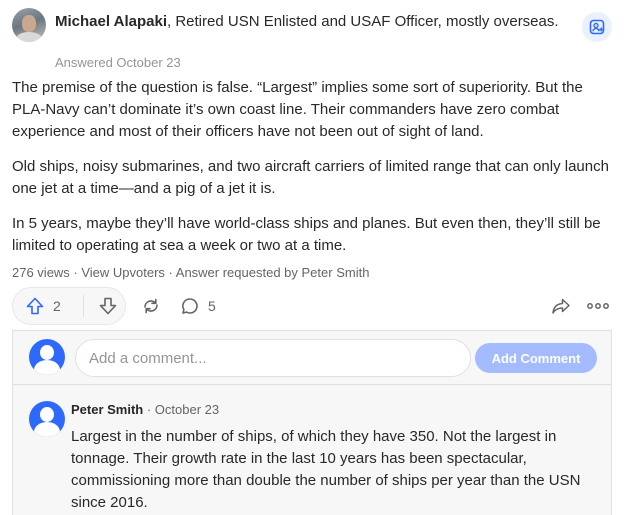 The height and width of the screenshot is (515, 624). What do you see at coordinates (273, 358) in the screenshot?
I see `comment-input` at bounding box center [273, 358].